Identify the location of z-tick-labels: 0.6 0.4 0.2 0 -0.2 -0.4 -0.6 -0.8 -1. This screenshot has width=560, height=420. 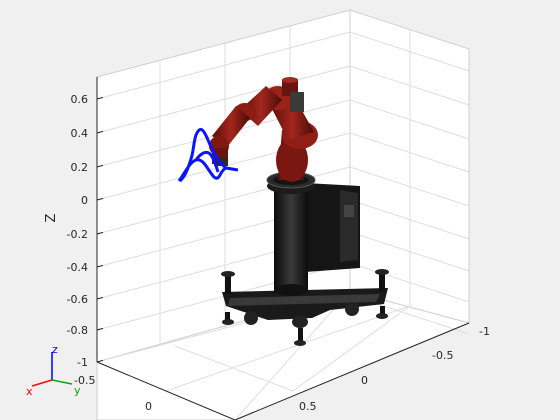
(77, 231).